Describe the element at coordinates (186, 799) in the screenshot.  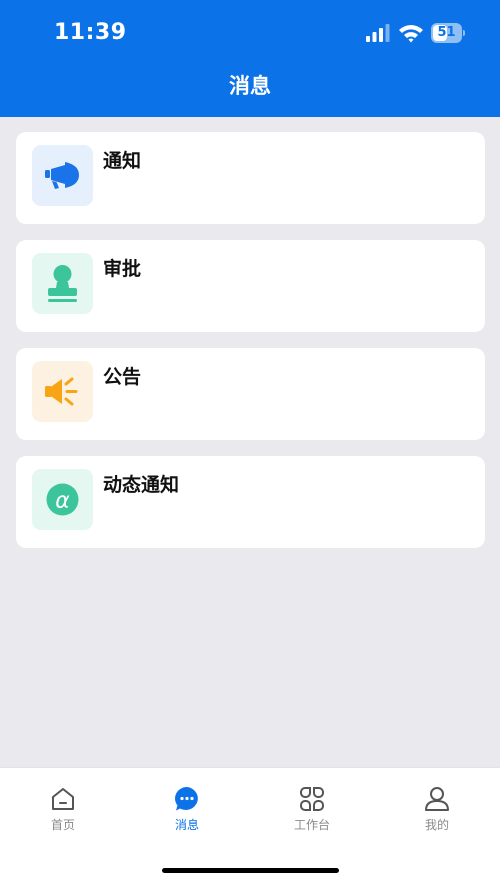
I see `chat-icon` at that location.